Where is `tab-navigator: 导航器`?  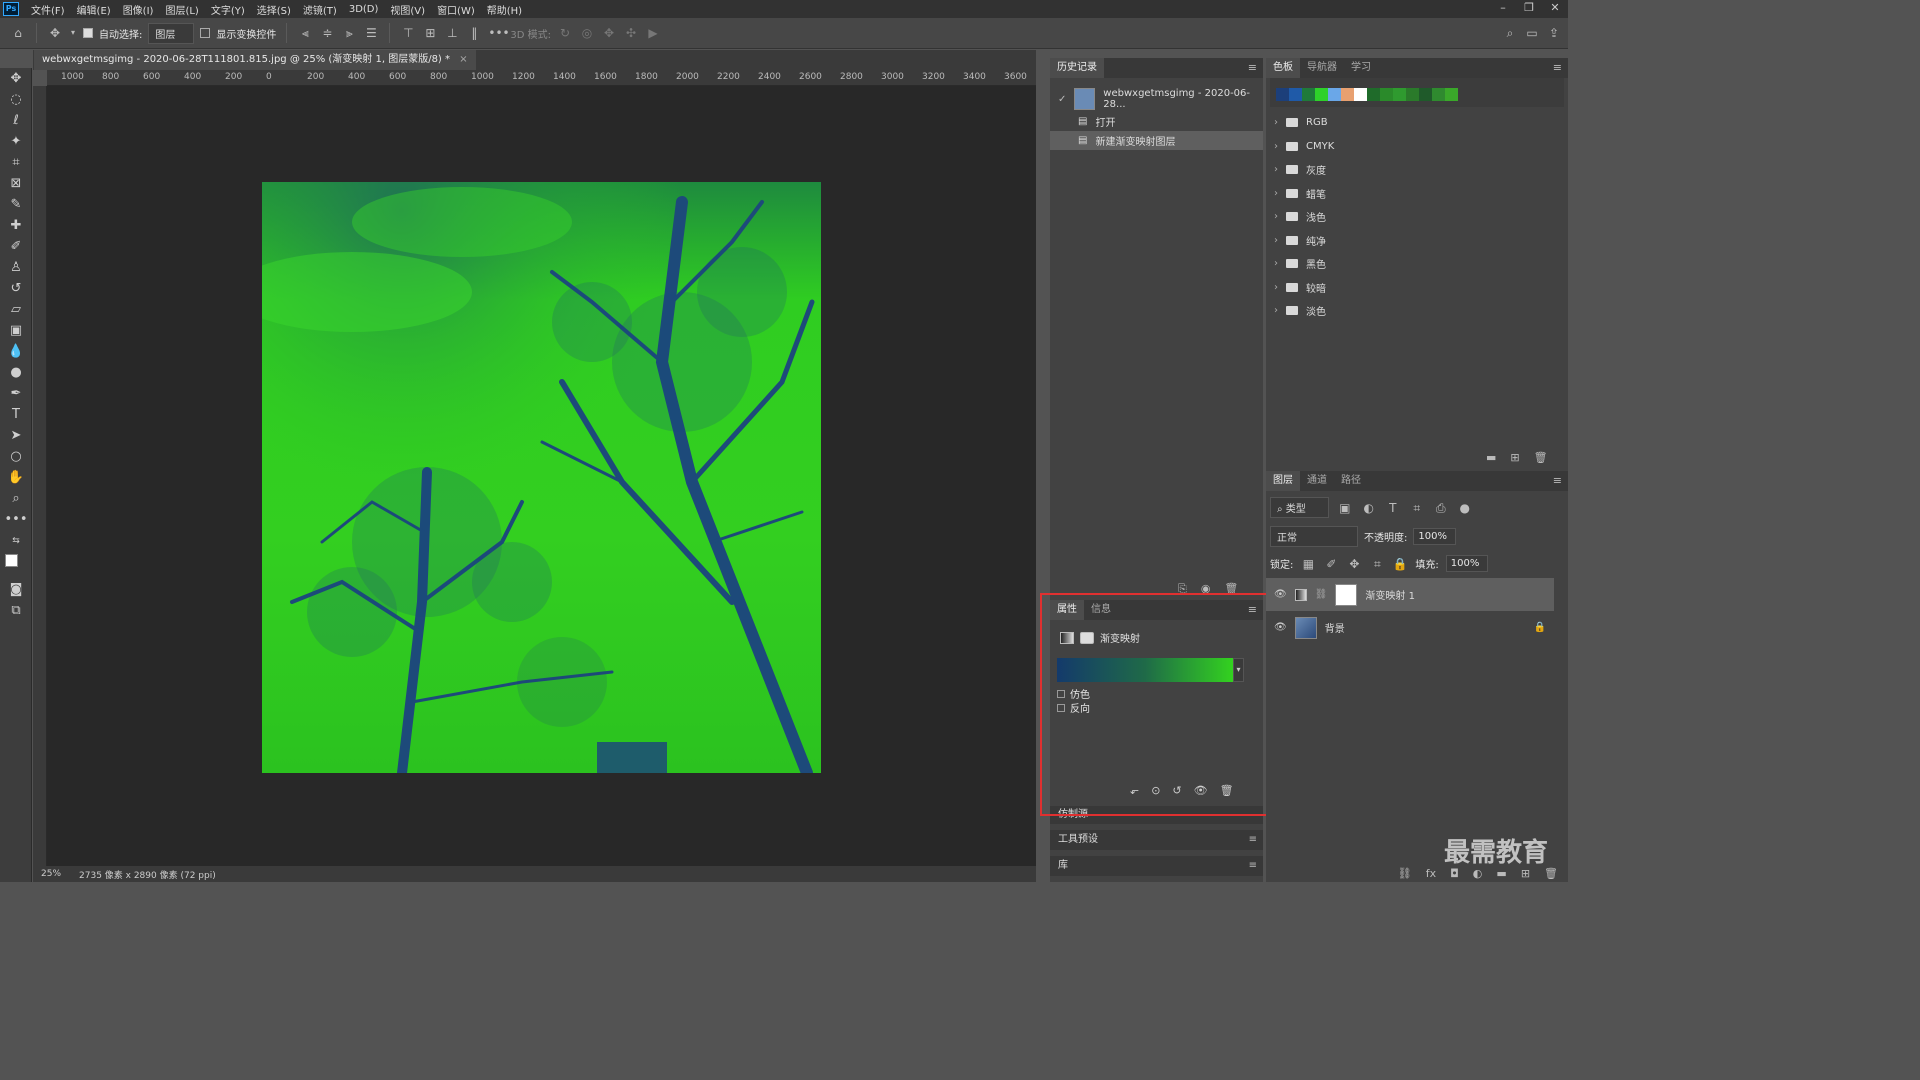
tab-navigator: 导航器 is located at coordinates (1322, 68).